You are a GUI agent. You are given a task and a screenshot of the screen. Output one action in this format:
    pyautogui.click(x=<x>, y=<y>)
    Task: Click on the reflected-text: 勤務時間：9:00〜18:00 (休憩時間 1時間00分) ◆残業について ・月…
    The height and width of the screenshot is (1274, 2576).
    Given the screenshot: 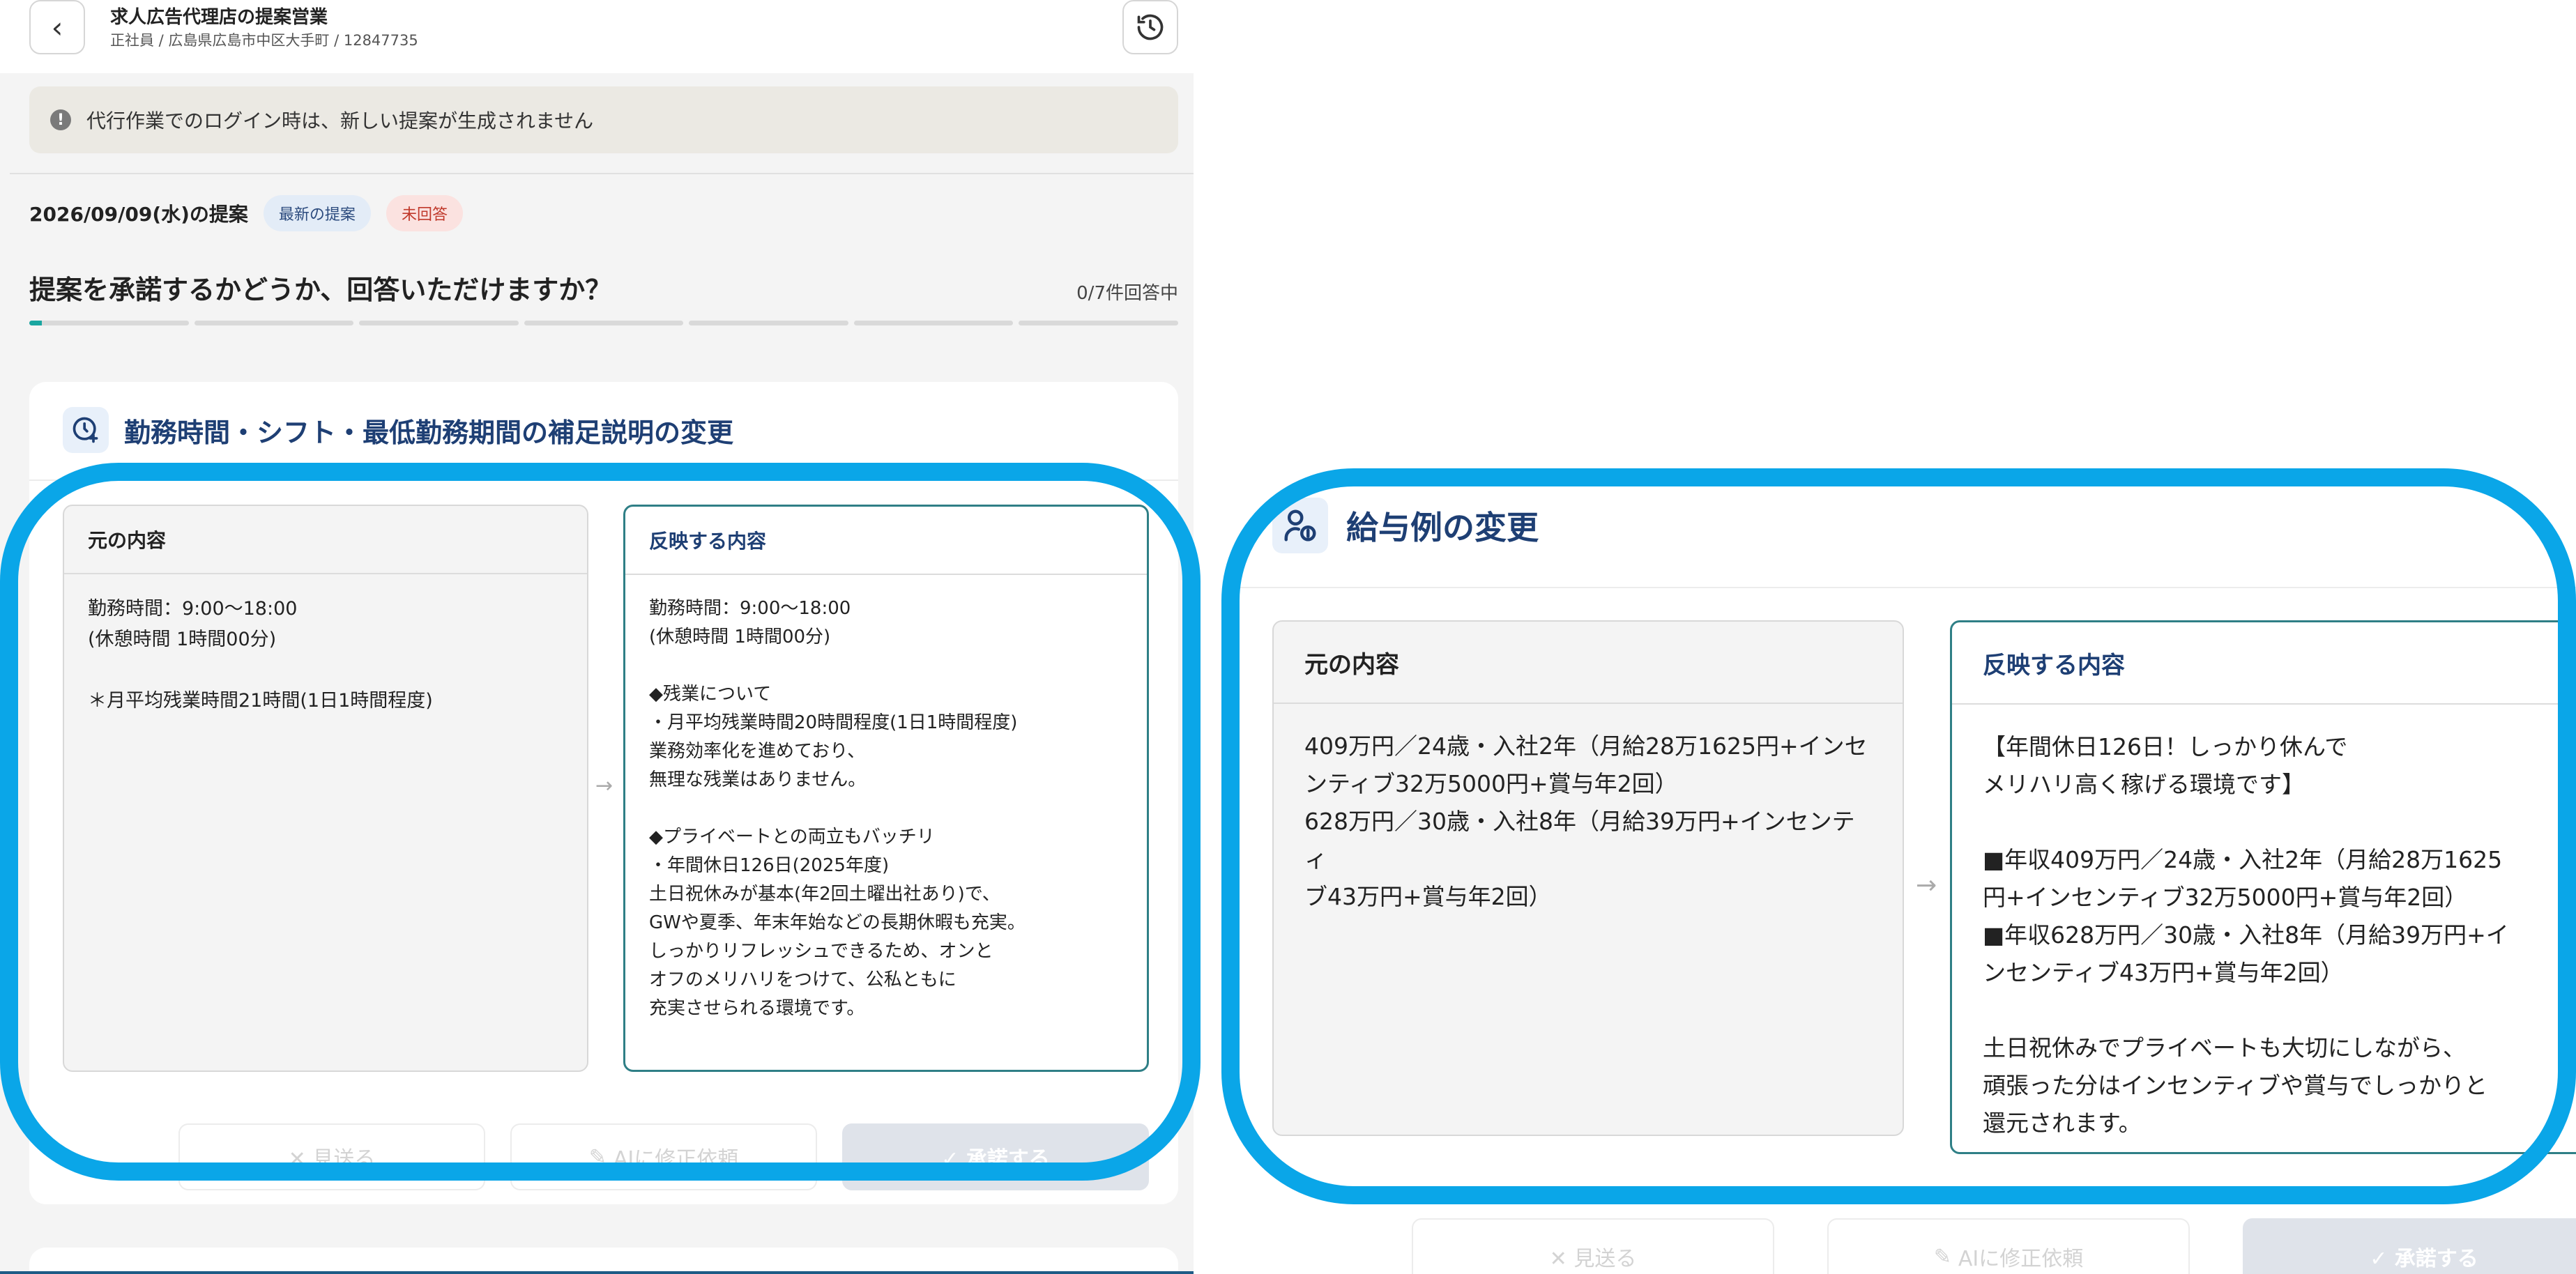 What is the action you would take?
    pyautogui.click(x=838, y=808)
    